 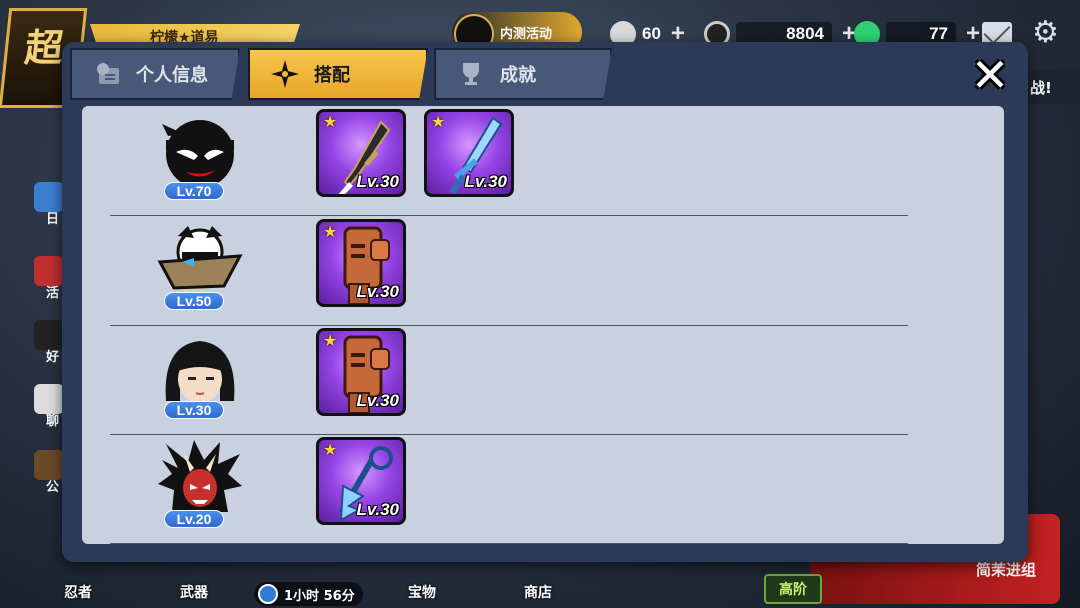 I want to click on challenge-label: 战!, so click(x=1052, y=87).